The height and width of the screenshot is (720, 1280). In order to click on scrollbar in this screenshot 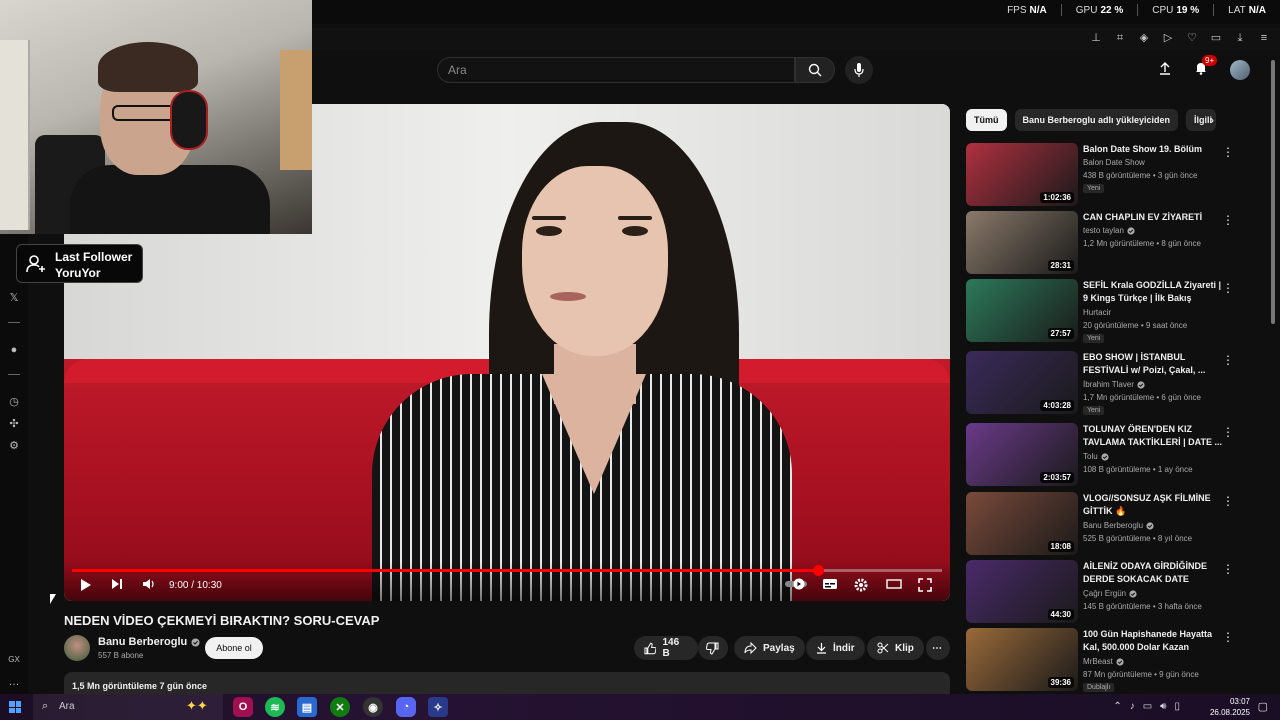, I will do `click(1273, 192)`.